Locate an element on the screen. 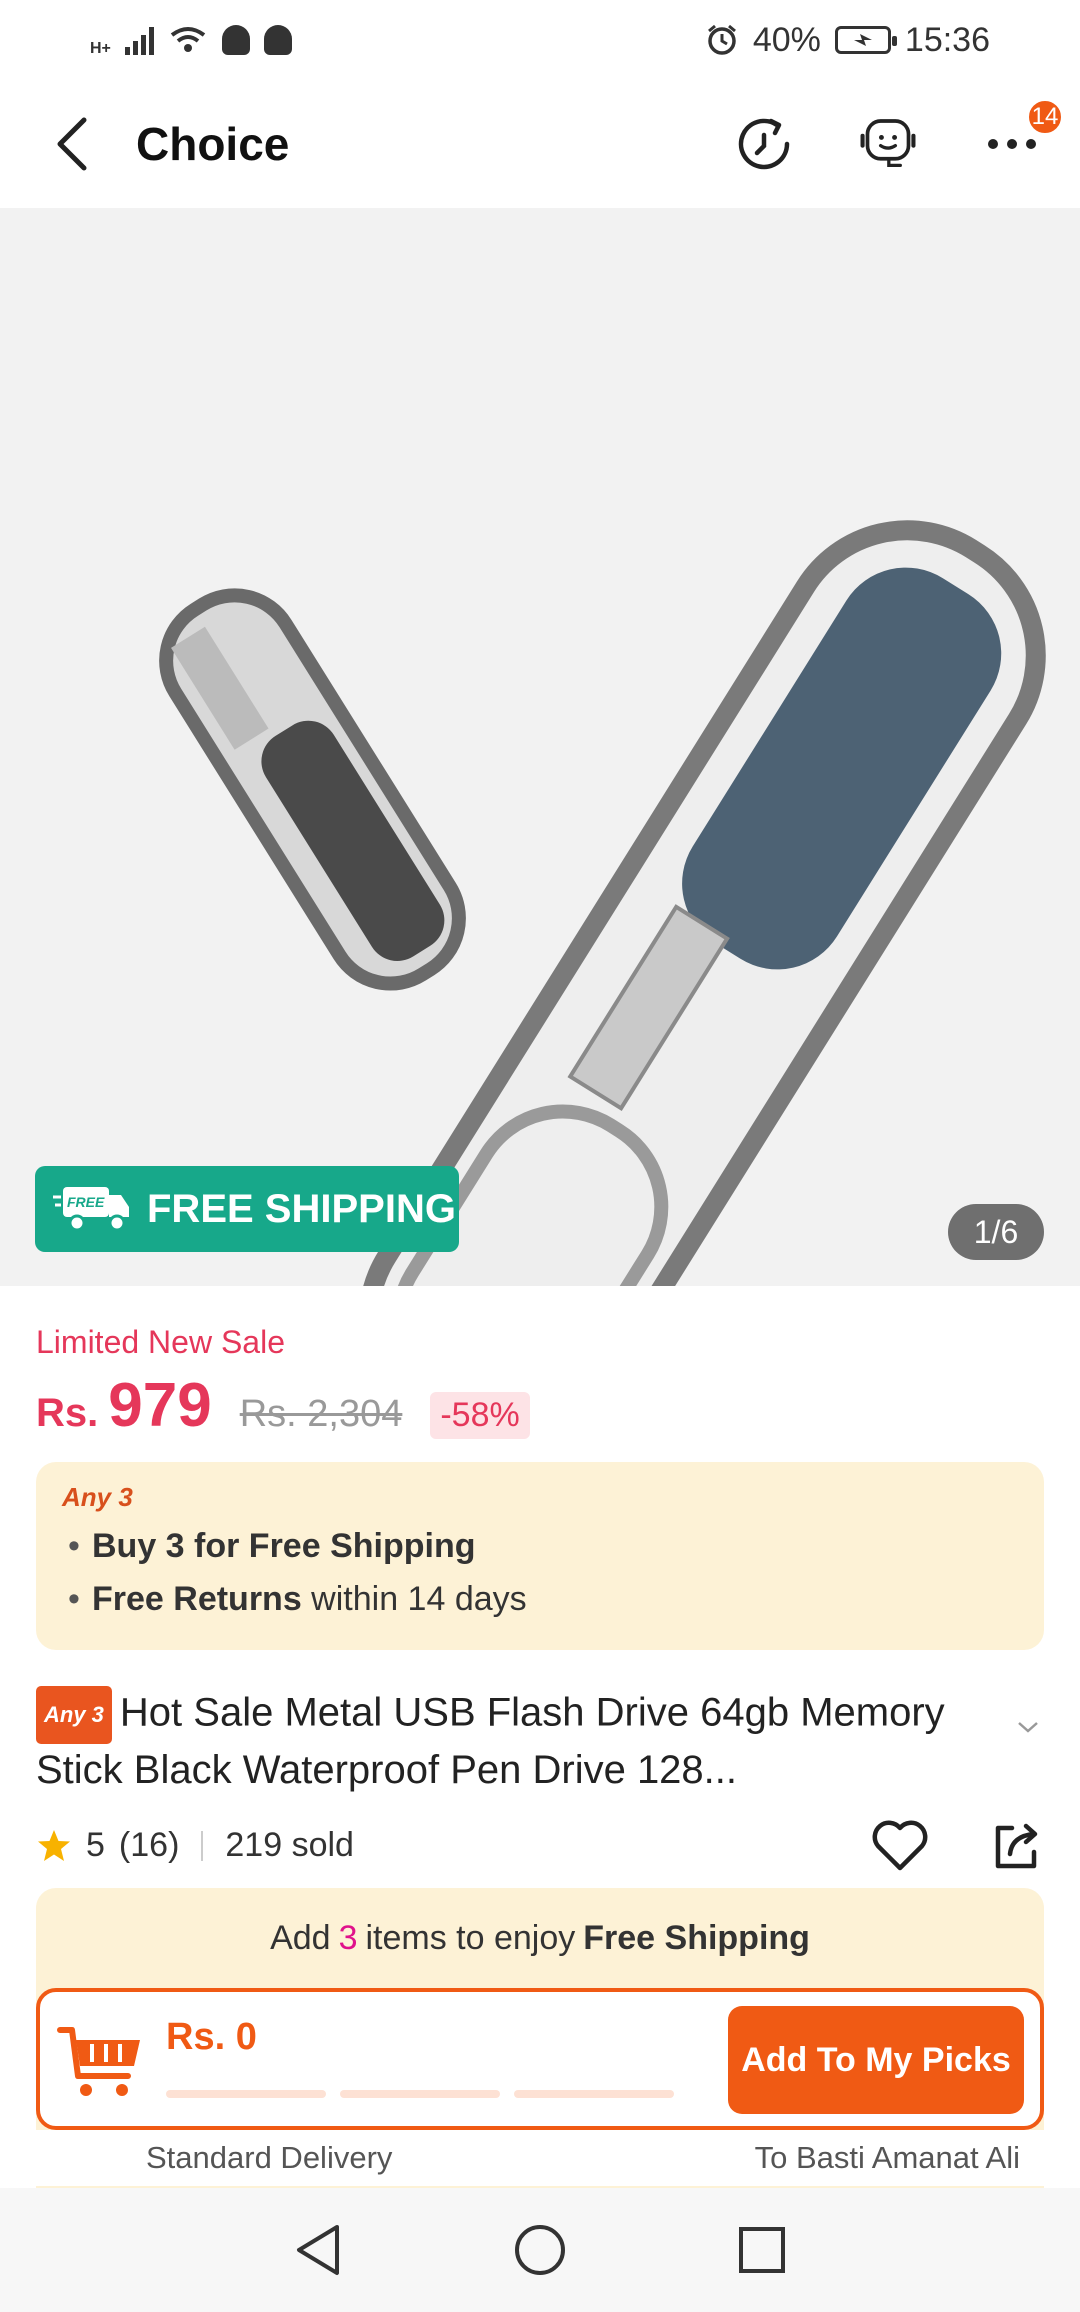 Image resolution: width=1080 pixels, height=2312 pixels. customer-service-button is located at coordinates (888, 144).